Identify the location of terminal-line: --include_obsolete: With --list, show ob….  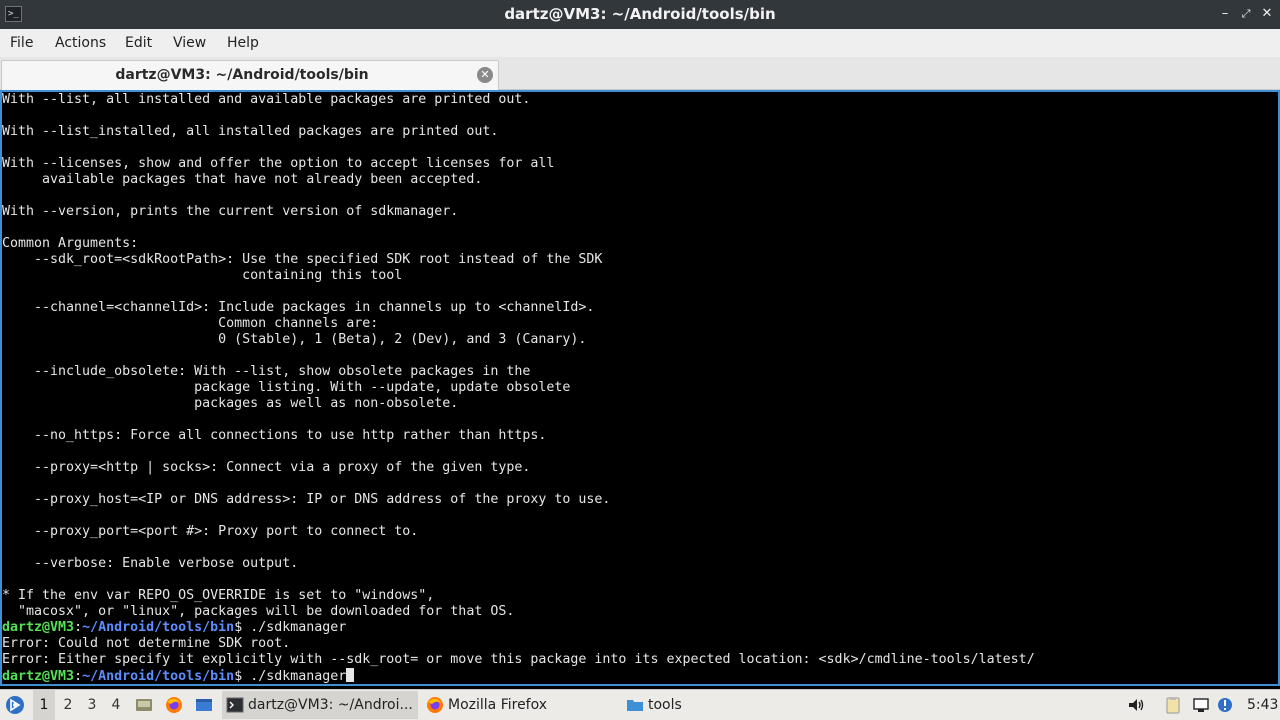
(266, 371).